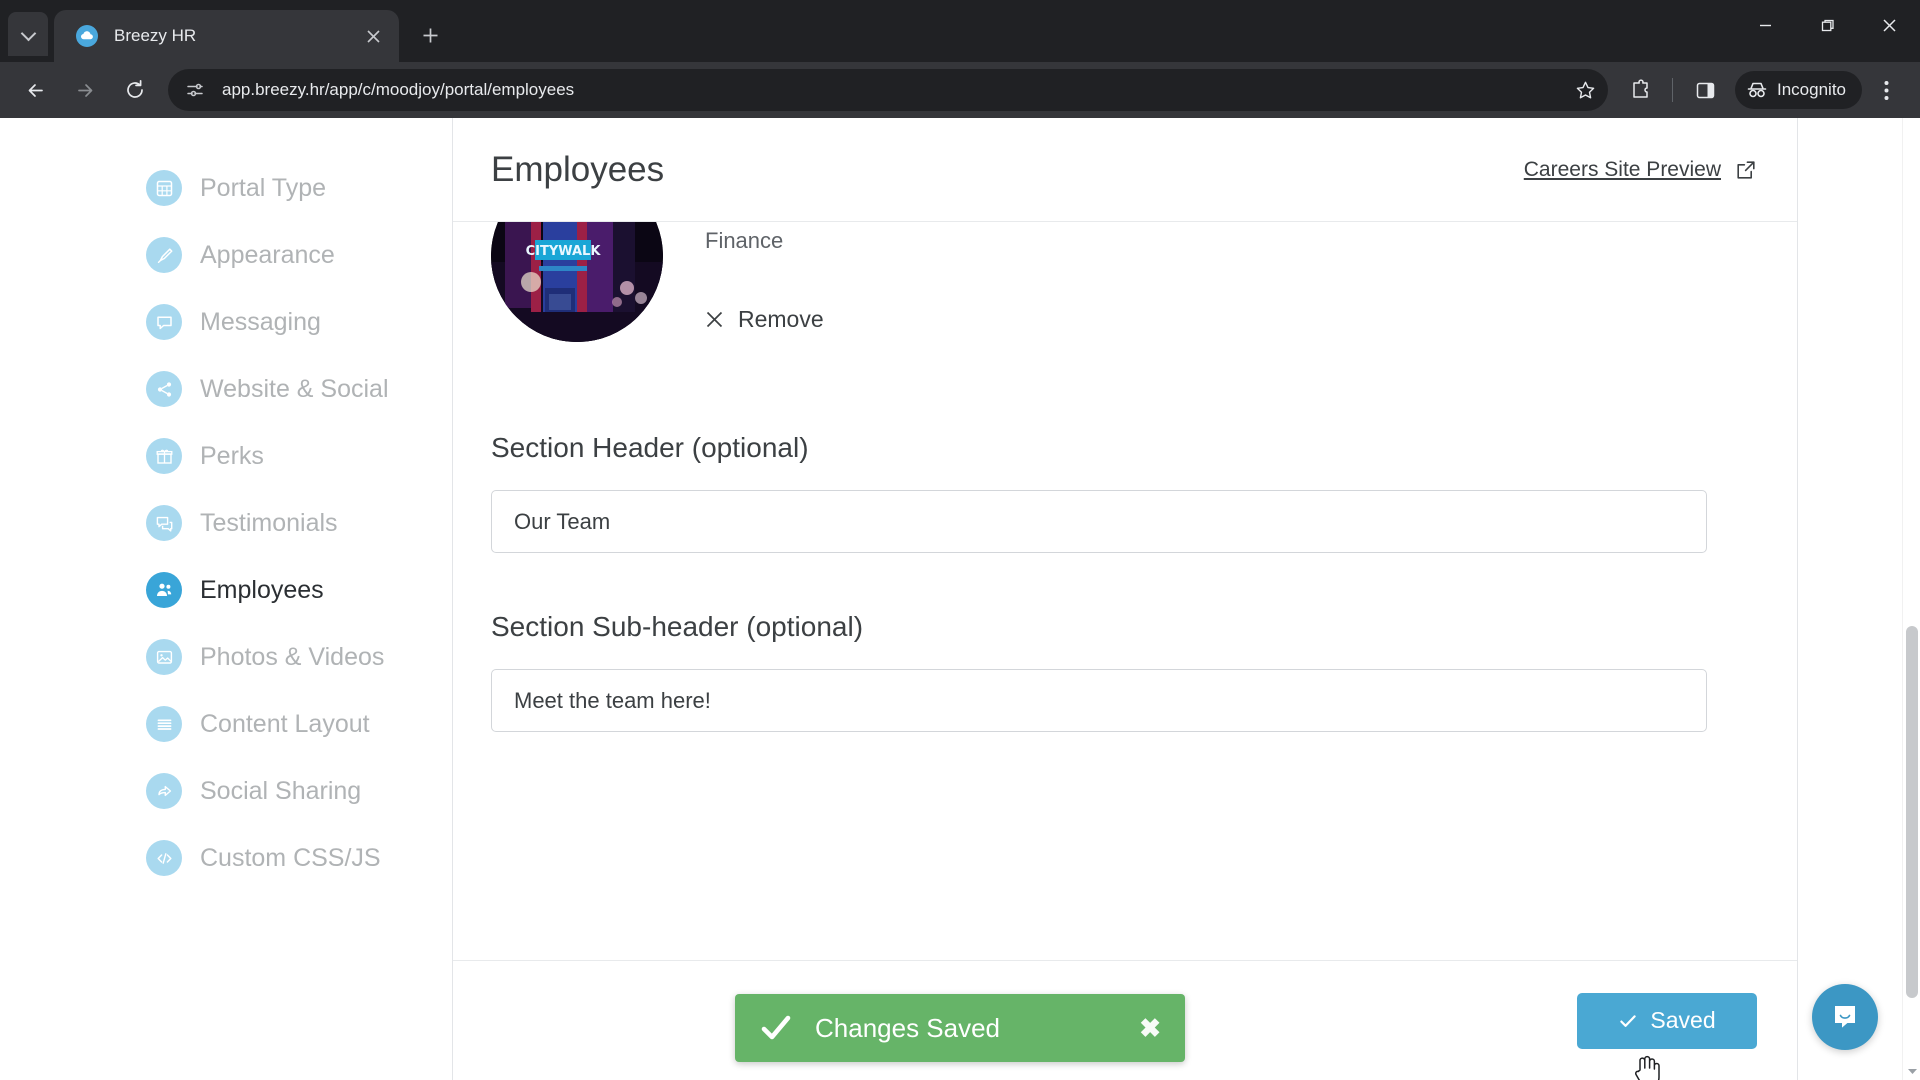 This screenshot has width=1920, height=1080. What do you see at coordinates (226, 36) in the screenshot?
I see `browser-tab: Breezy HR` at bounding box center [226, 36].